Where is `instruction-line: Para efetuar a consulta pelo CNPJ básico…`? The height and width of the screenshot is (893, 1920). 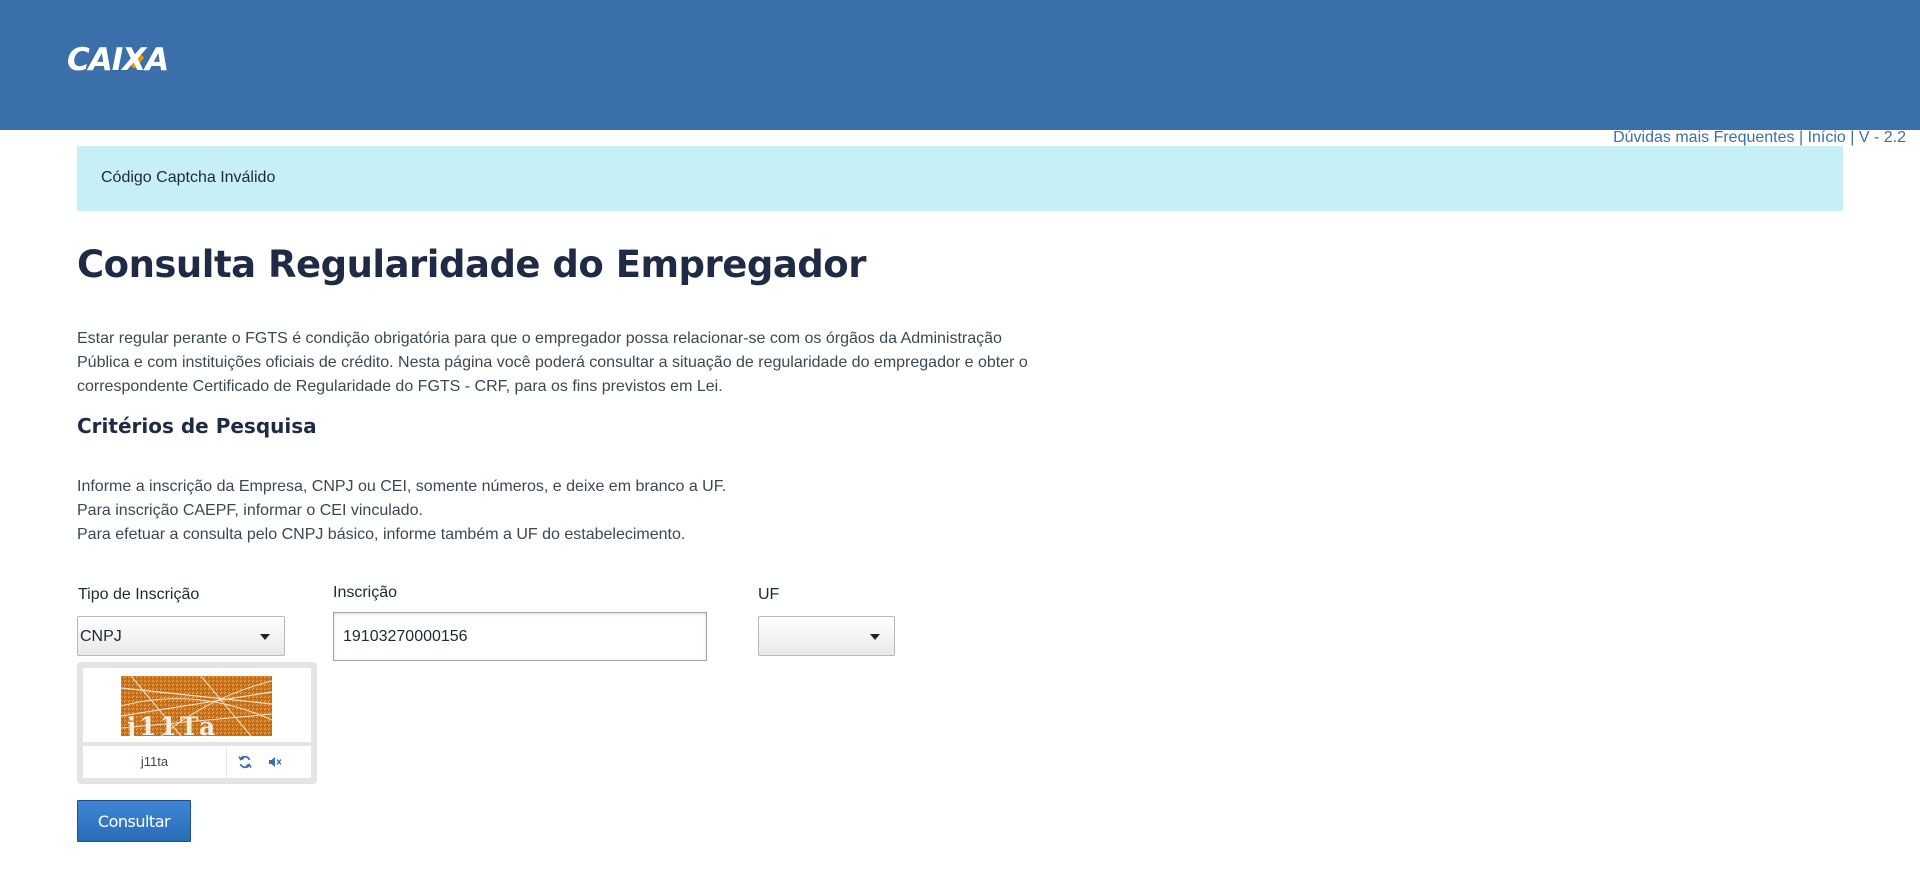
instruction-line: Para efetuar a consulta pelo CNPJ básico… is located at coordinates (381, 534).